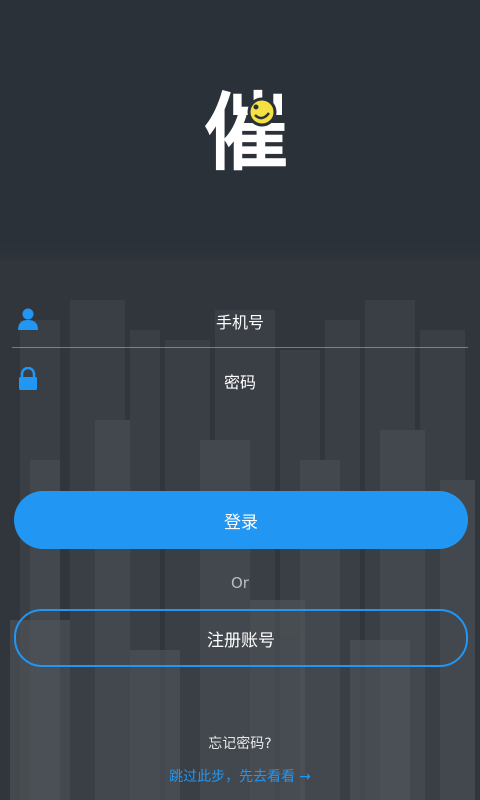  What do you see at coordinates (305, 777) in the screenshot?
I see `arrow-right-icon: →` at bounding box center [305, 777].